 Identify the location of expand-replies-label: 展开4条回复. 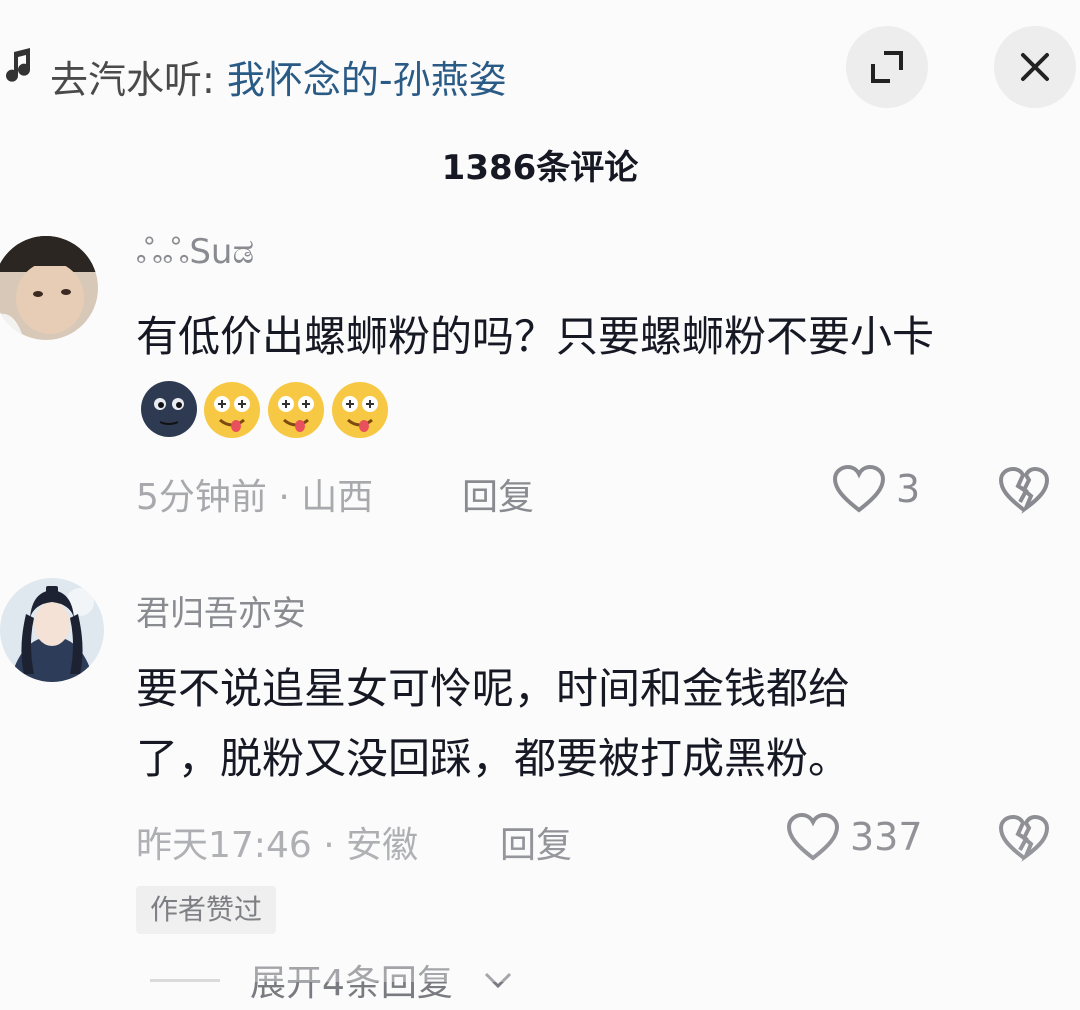
(351, 983).